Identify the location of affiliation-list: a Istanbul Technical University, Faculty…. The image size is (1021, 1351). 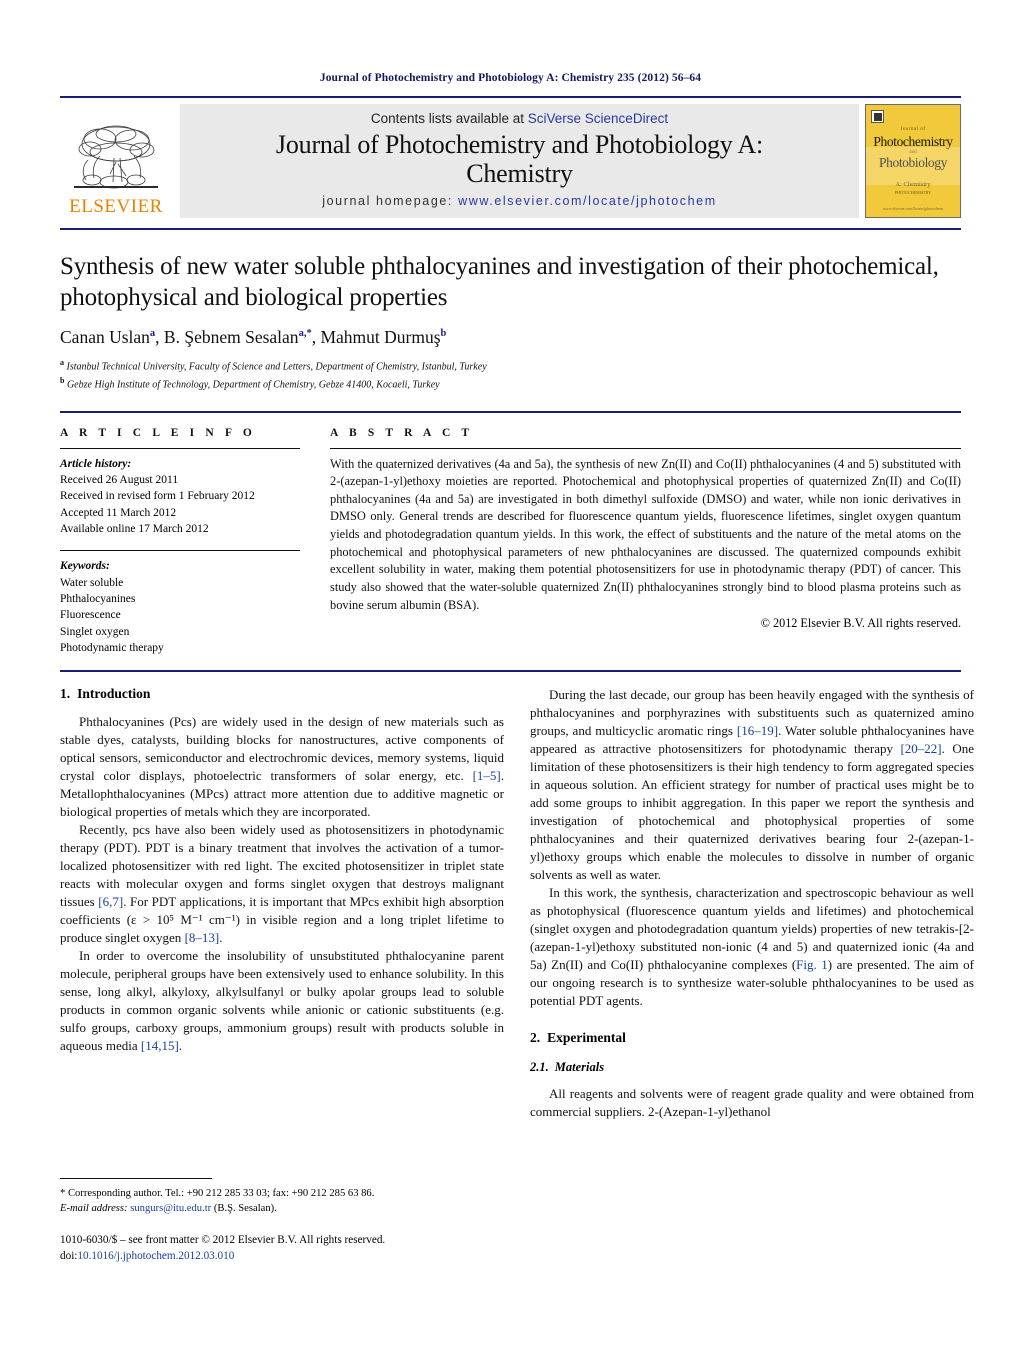
(510, 375).